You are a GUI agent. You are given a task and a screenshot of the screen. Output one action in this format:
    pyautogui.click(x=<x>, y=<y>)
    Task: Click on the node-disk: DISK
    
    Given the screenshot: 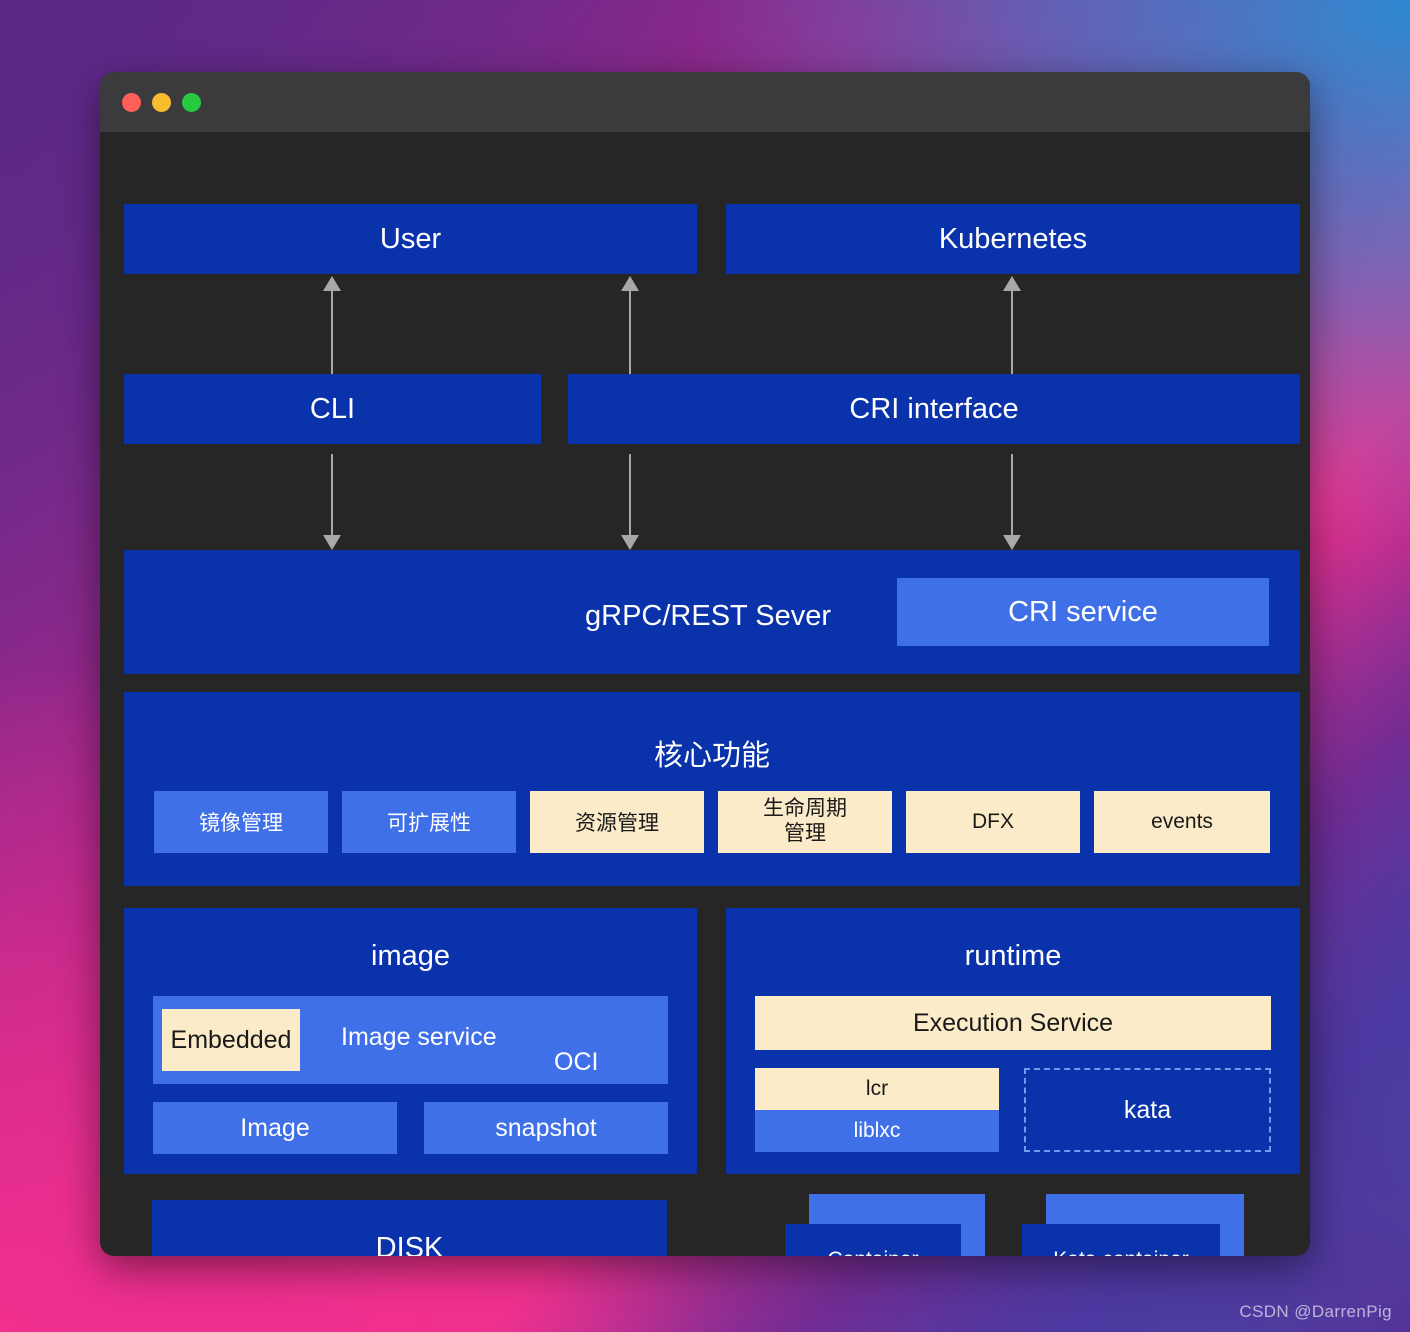 What is the action you would take?
    pyautogui.click(x=409, y=1228)
    